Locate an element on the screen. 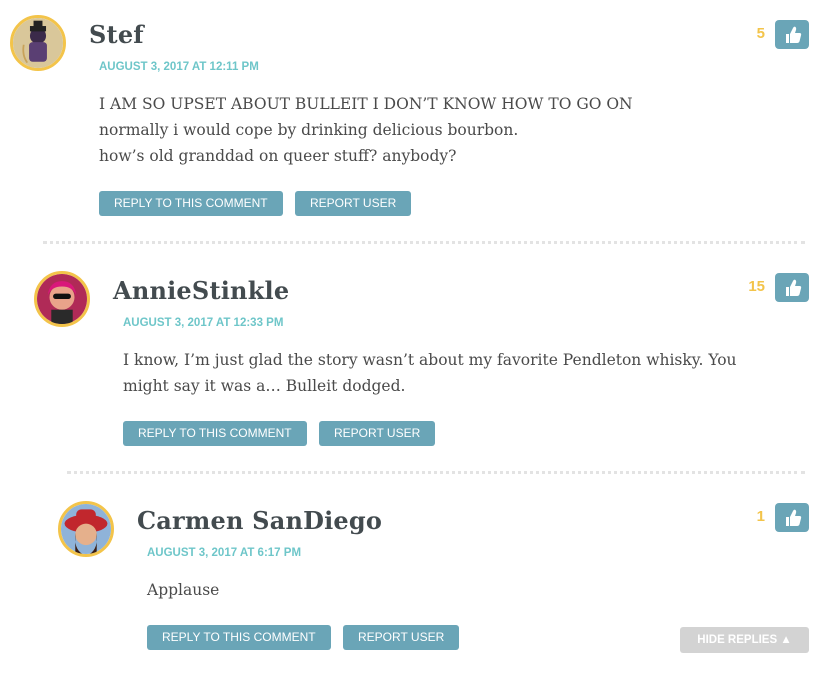 Image resolution: width=829 pixels, height=673 pixels. hide-replies-button: HIDE REPLIES ▲ is located at coordinates (744, 640).